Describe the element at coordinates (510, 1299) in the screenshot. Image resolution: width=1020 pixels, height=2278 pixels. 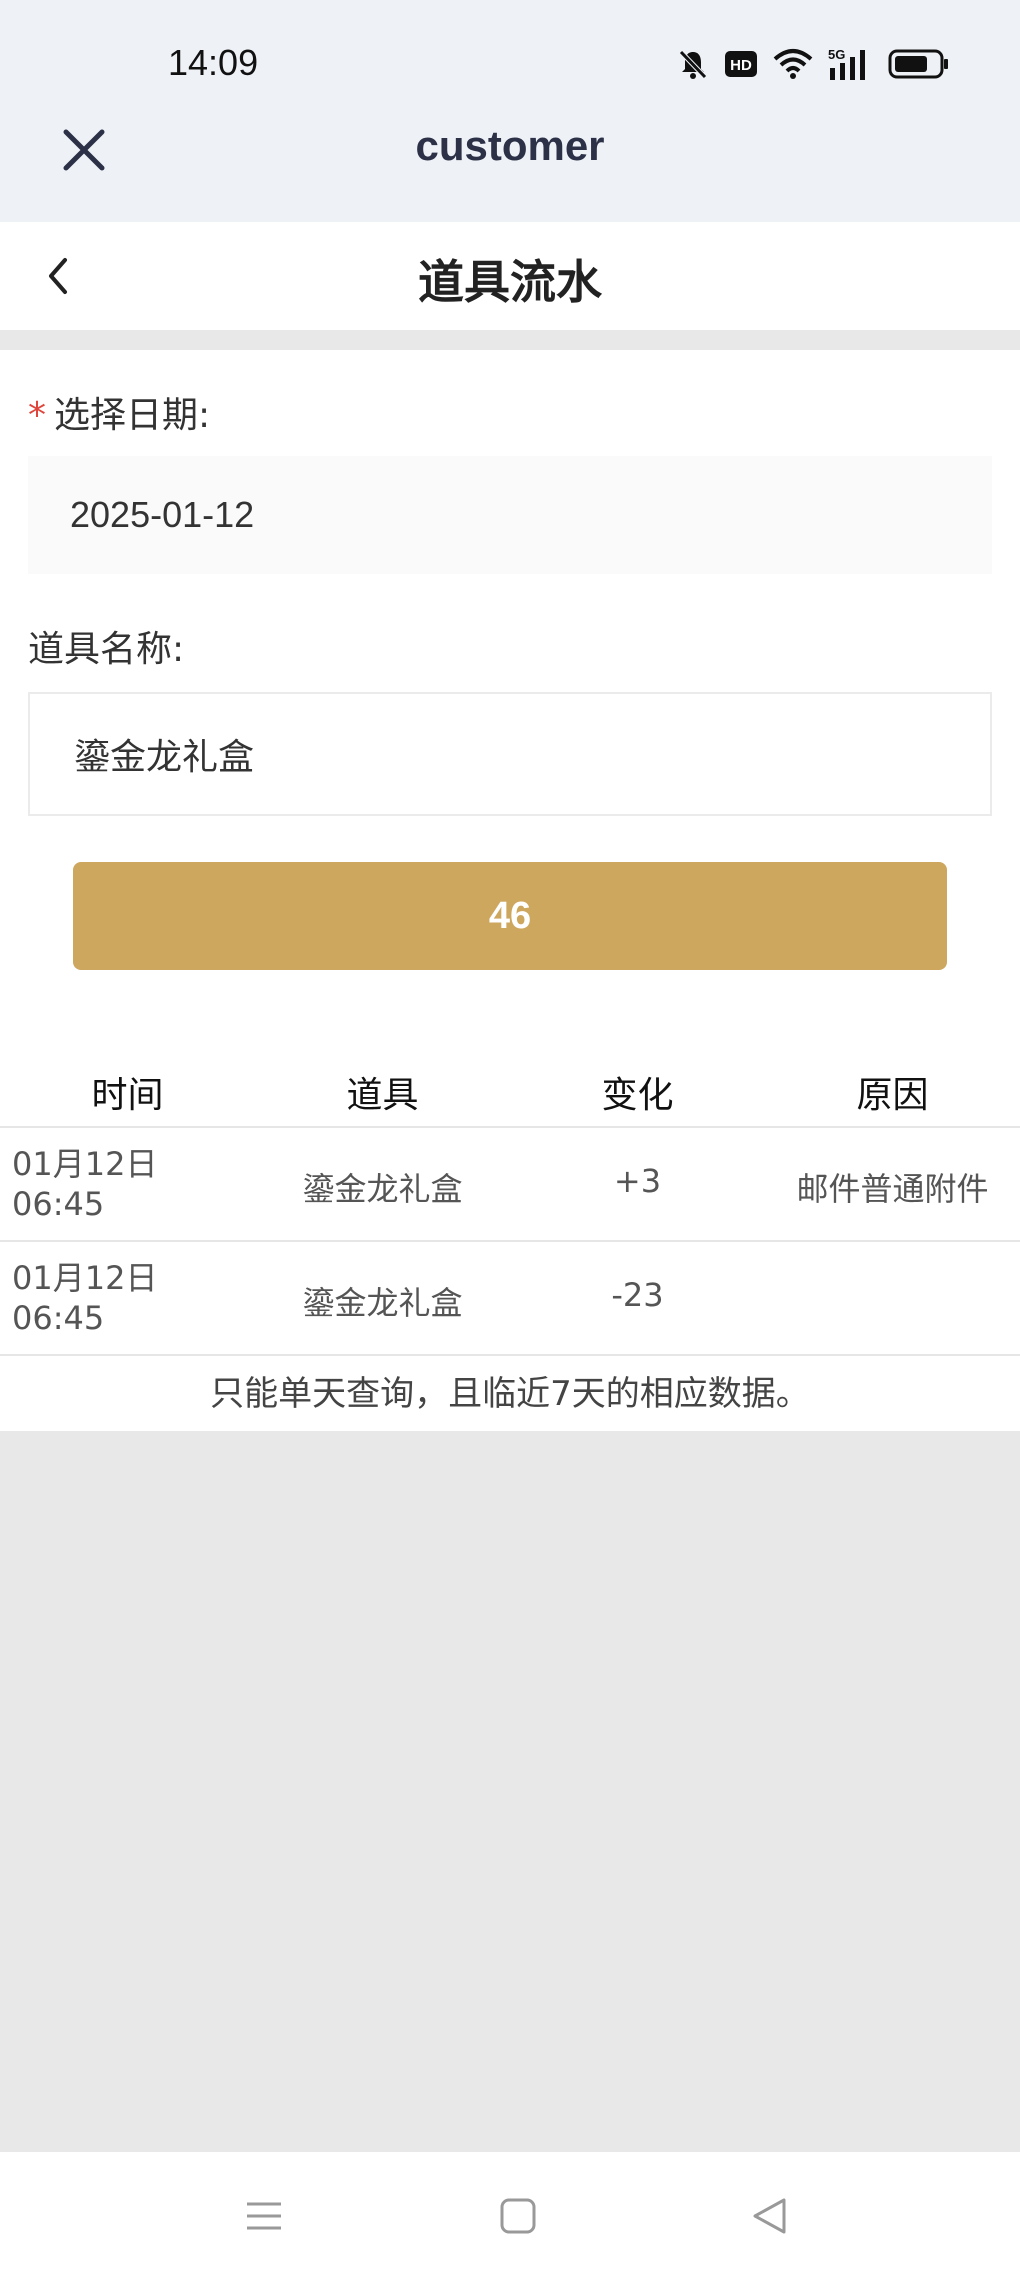
I see `table-row: 01月12日 06:45 鎏金龙礼盒 -23` at that location.